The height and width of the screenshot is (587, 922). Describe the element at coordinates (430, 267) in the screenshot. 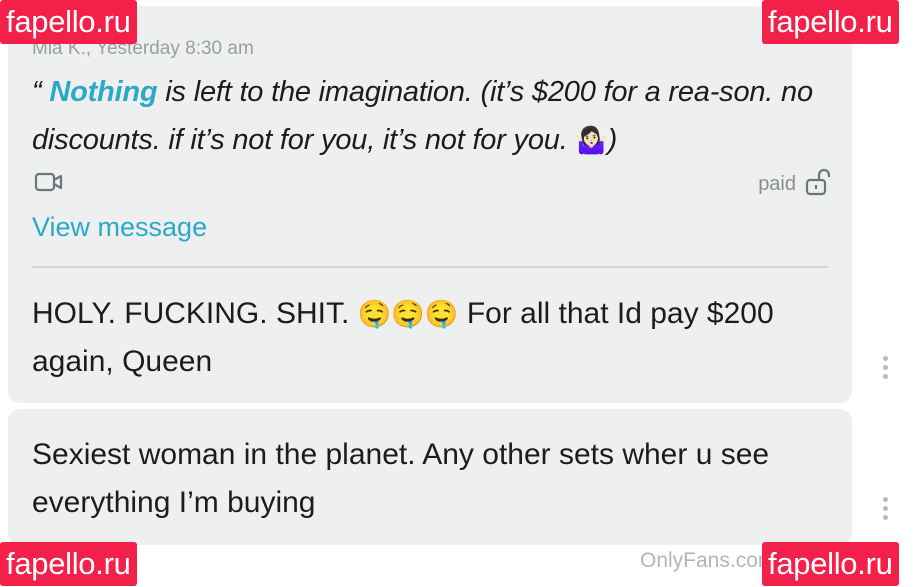

I see `divider` at that location.